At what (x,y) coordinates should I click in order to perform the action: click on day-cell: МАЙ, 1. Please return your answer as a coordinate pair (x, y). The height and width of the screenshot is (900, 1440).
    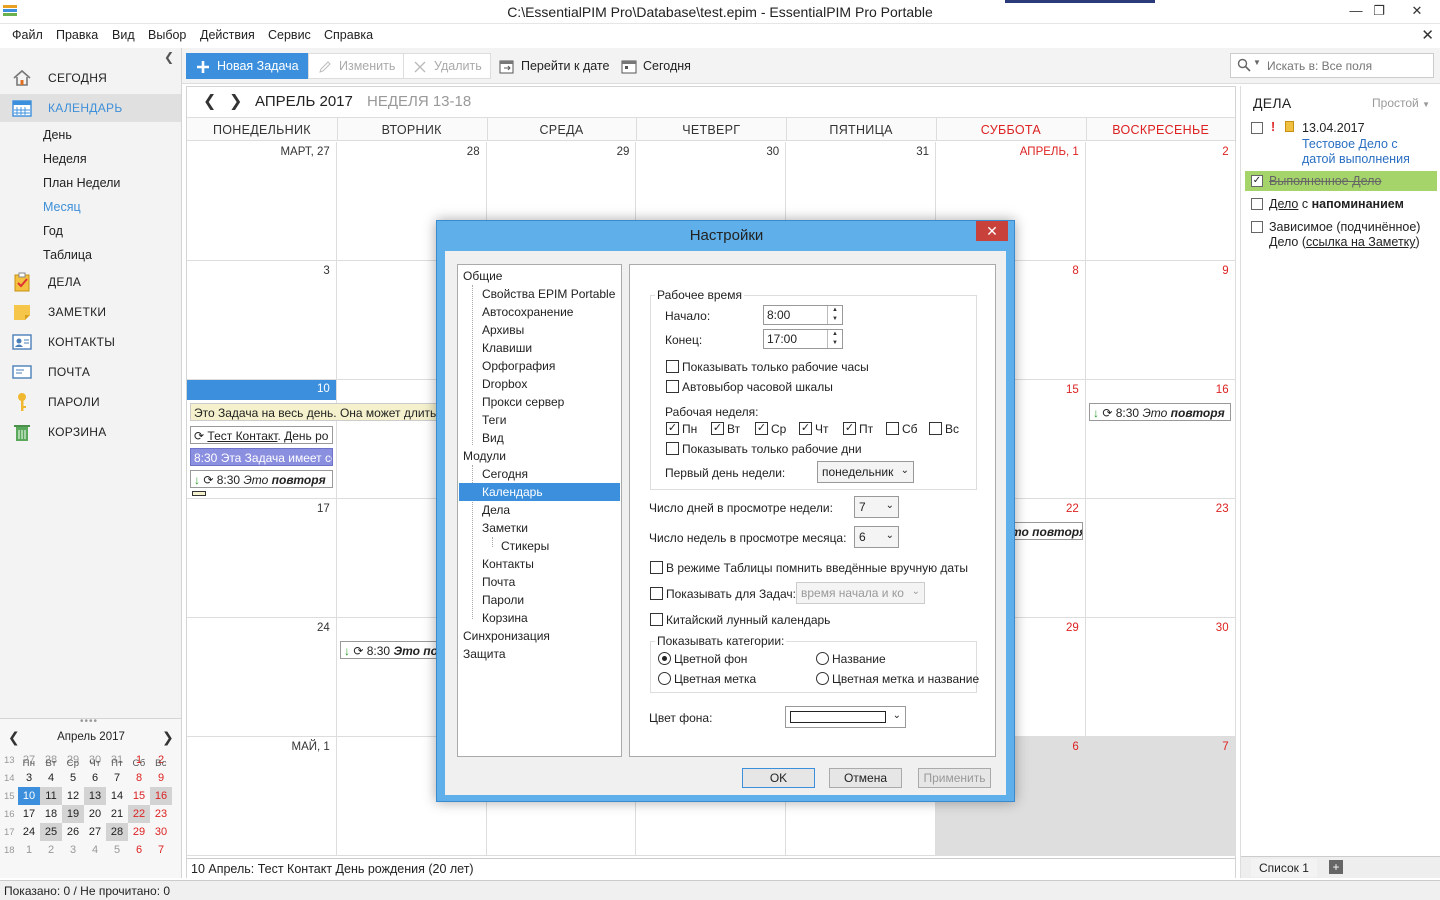
    Looking at the image, I should click on (262, 796).